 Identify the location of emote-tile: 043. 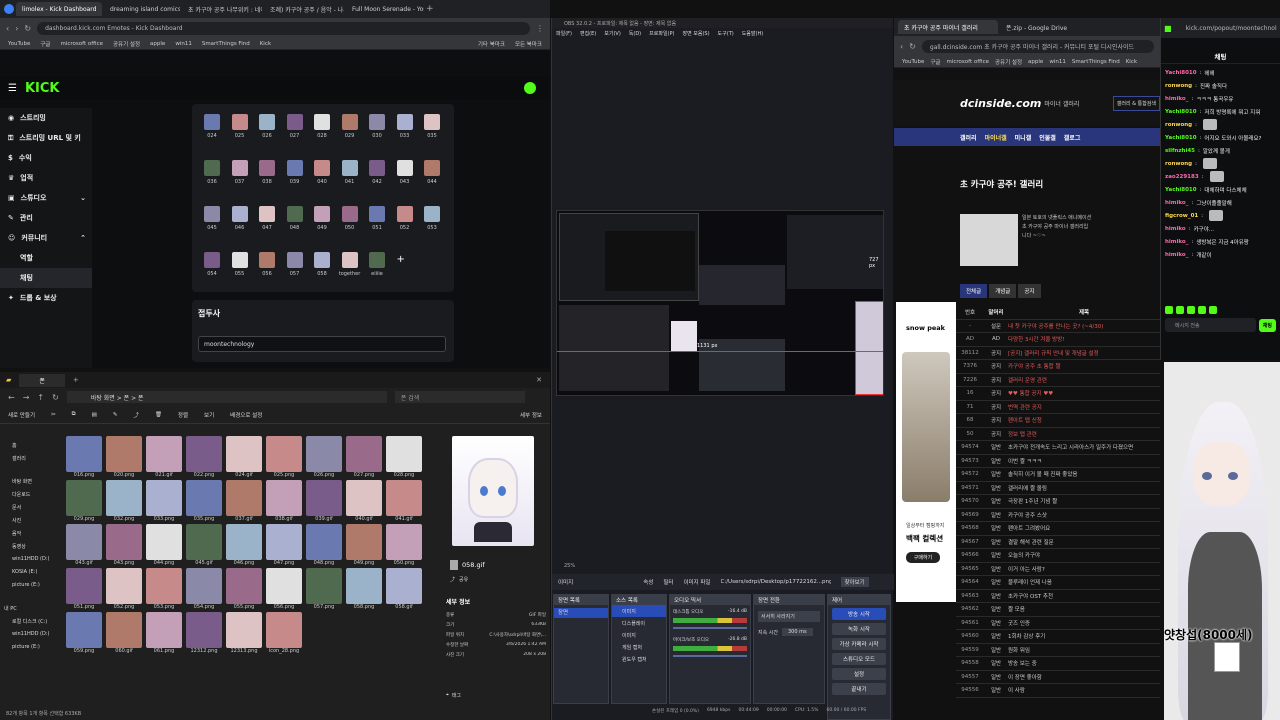
(405, 172).